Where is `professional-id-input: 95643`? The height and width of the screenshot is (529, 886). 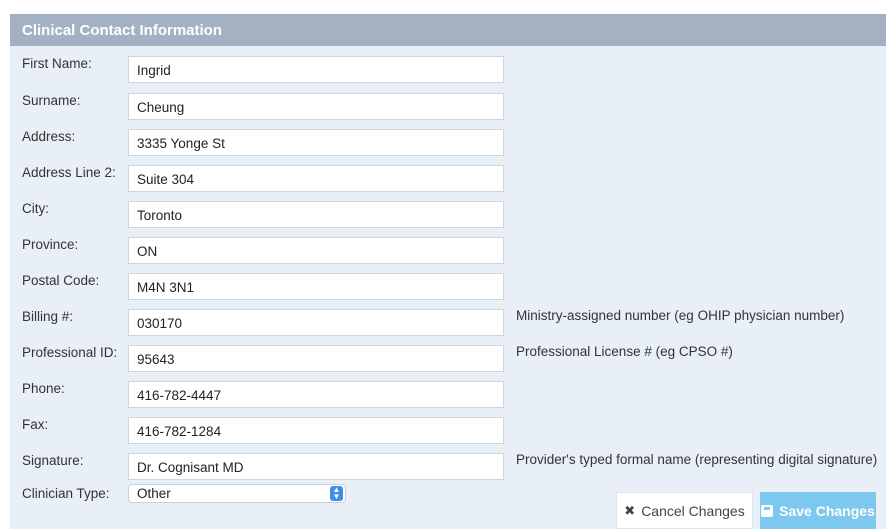
professional-id-input: 95643 is located at coordinates (316, 358).